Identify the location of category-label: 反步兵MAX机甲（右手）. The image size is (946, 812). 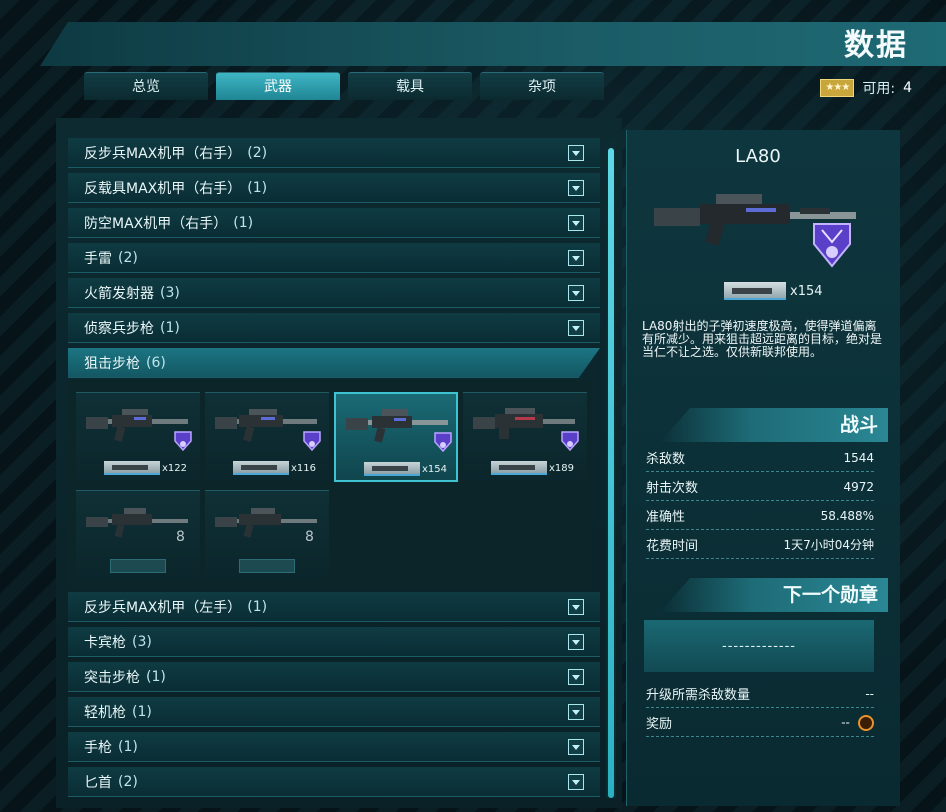
(163, 153).